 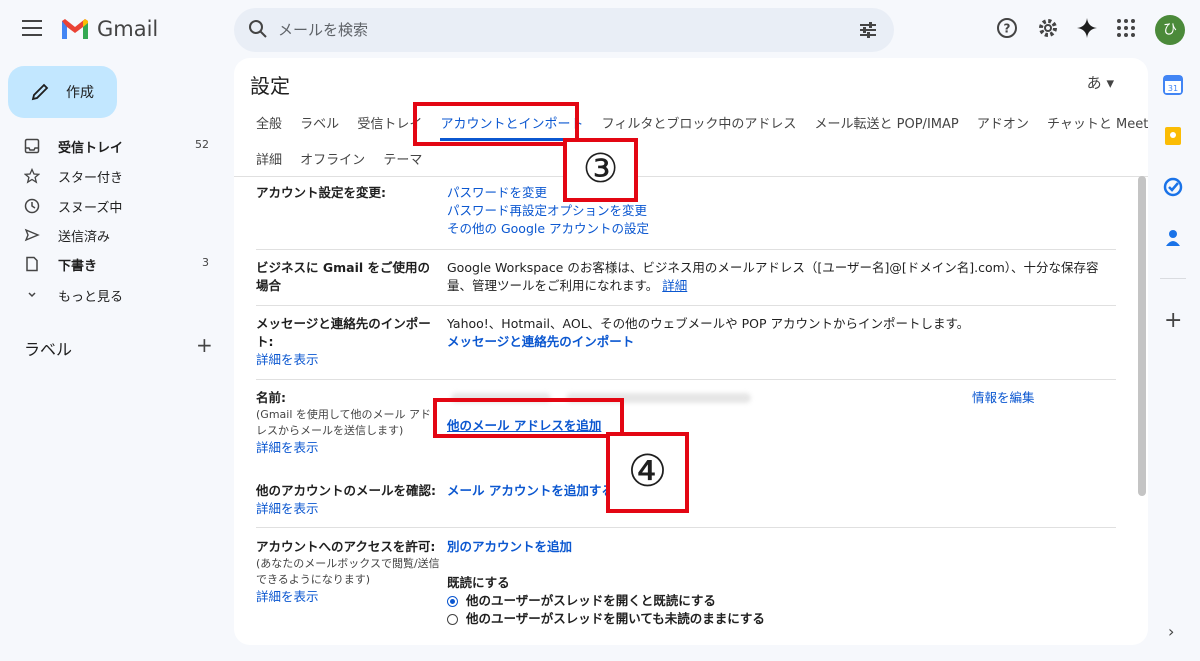 What do you see at coordinates (351, 509) in the screenshot?
I see `check-more-link: 詳細を表示` at bounding box center [351, 509].